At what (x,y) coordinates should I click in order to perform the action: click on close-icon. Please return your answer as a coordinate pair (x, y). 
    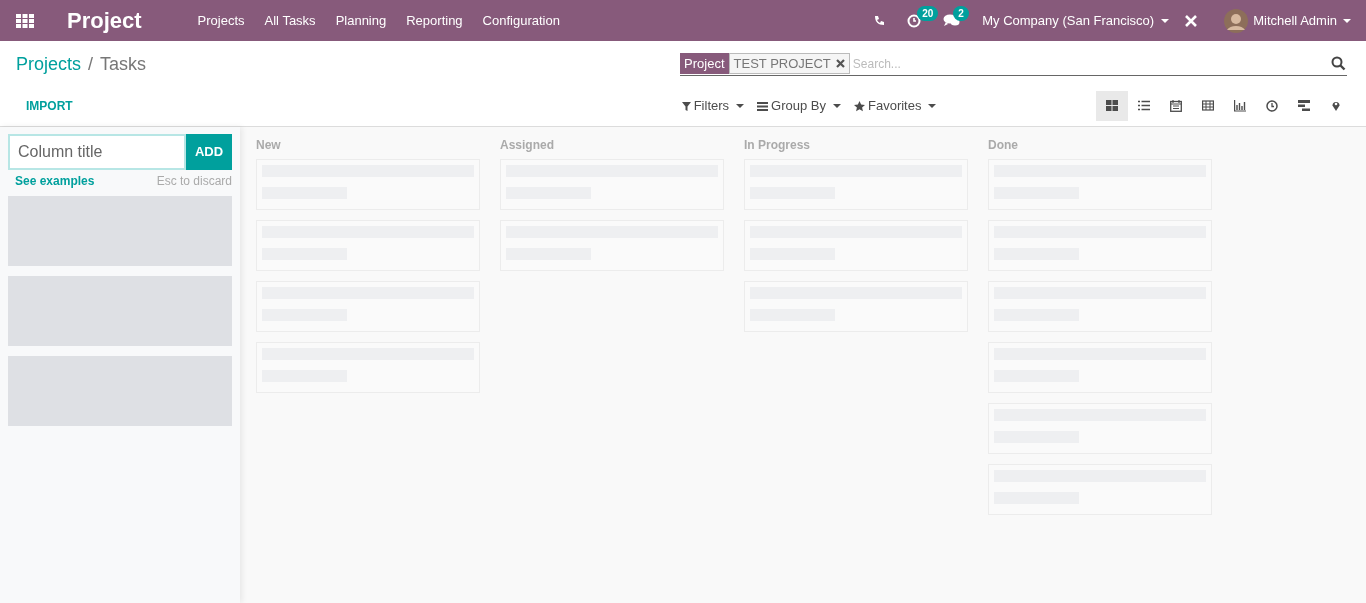
    Looking at the image, I should click on (840, 63).